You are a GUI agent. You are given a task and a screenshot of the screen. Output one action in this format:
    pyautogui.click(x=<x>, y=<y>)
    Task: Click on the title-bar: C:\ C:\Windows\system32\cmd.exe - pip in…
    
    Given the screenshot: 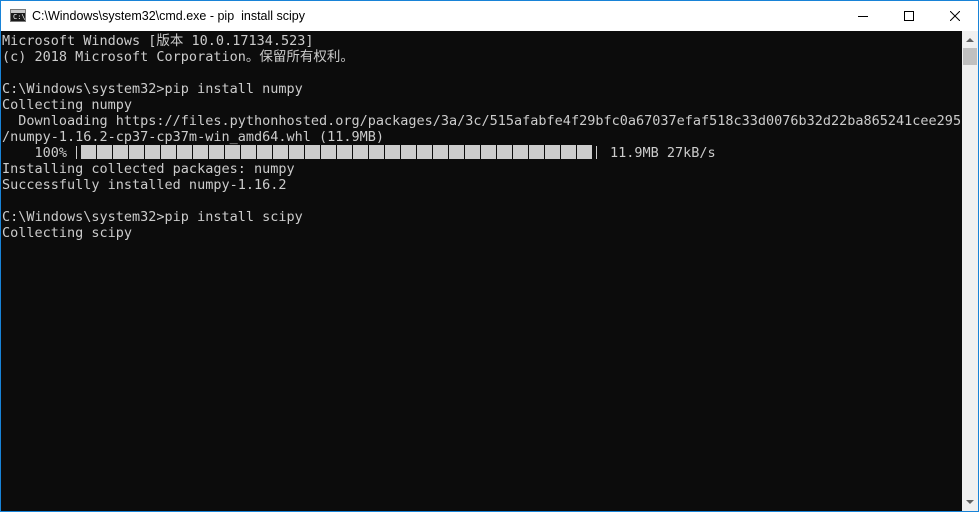 What is the action you would take?
    pyautogui.click(x=489, y=16)
    